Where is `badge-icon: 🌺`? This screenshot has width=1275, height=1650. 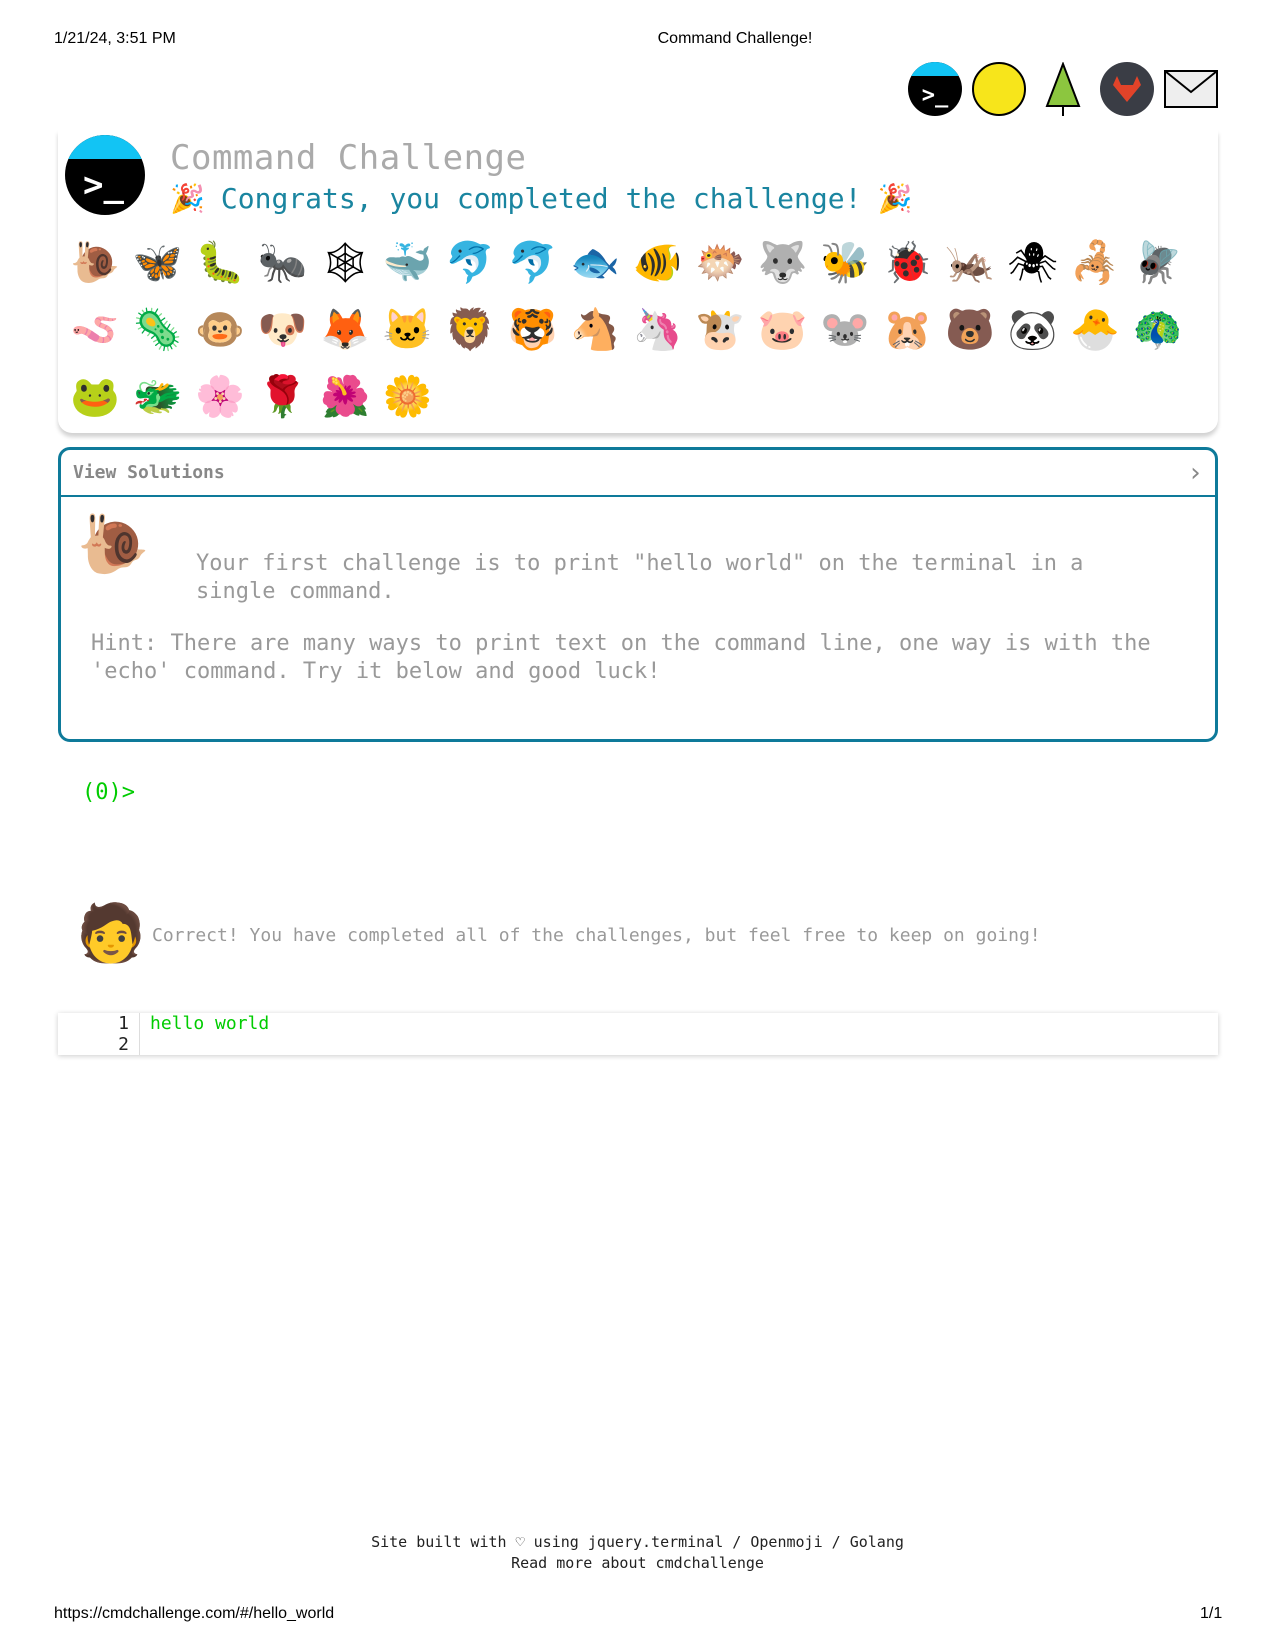 badge-icon: 🌺 is located at coordinates (345, 397).